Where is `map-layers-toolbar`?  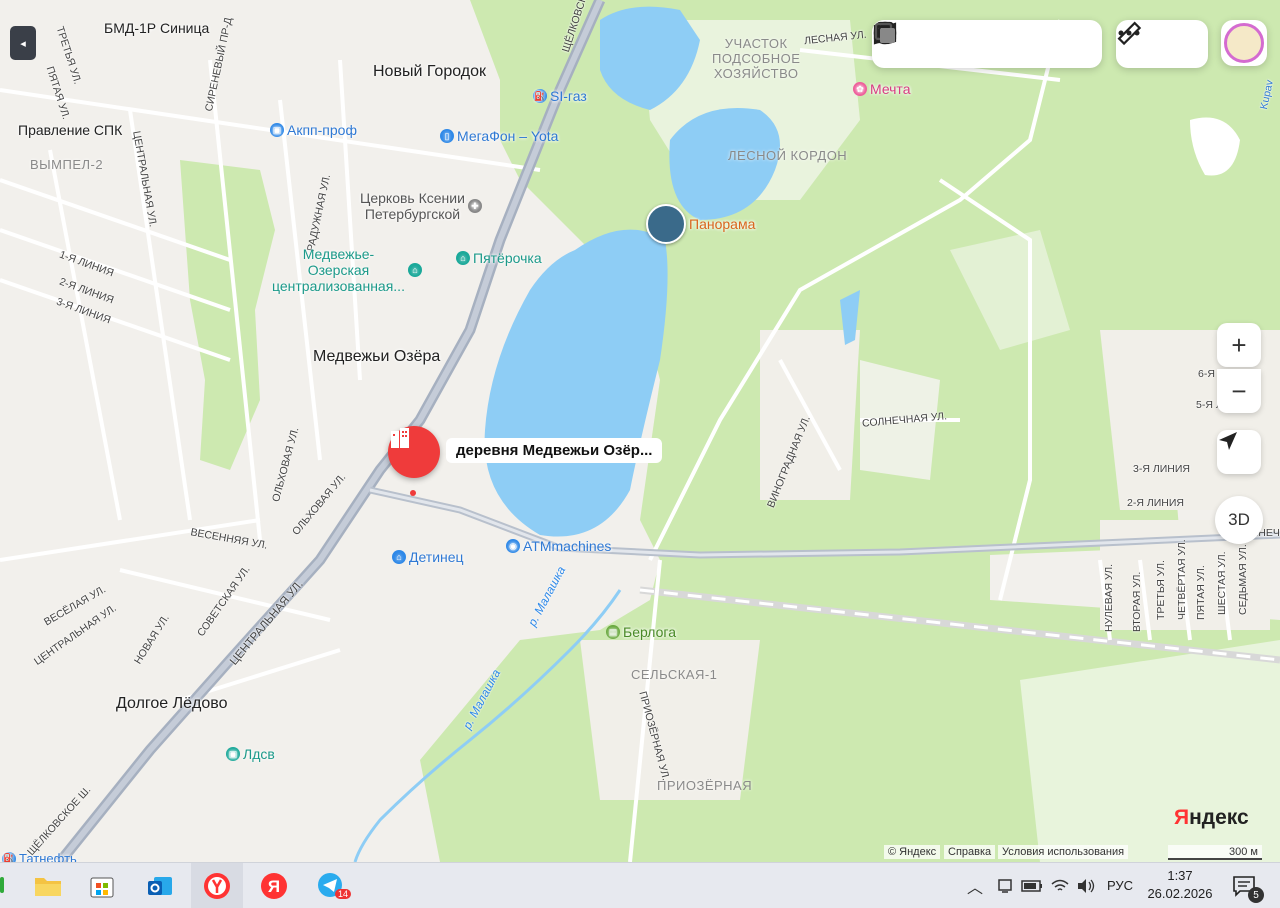 map-layers-toolbar is located at coordinates (987, 44).